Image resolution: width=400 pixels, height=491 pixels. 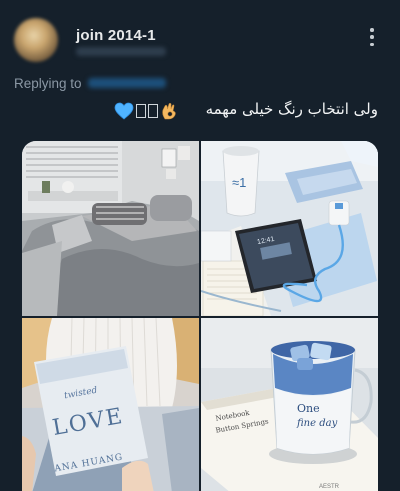 I want to click on ok-hand-icon, so click(x=169, y=111).